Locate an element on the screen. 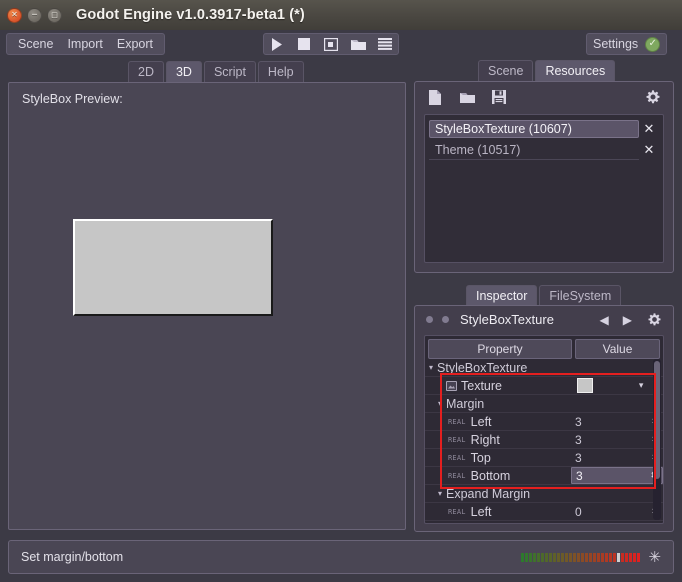  list-icon is located at coordinates (385, 44).